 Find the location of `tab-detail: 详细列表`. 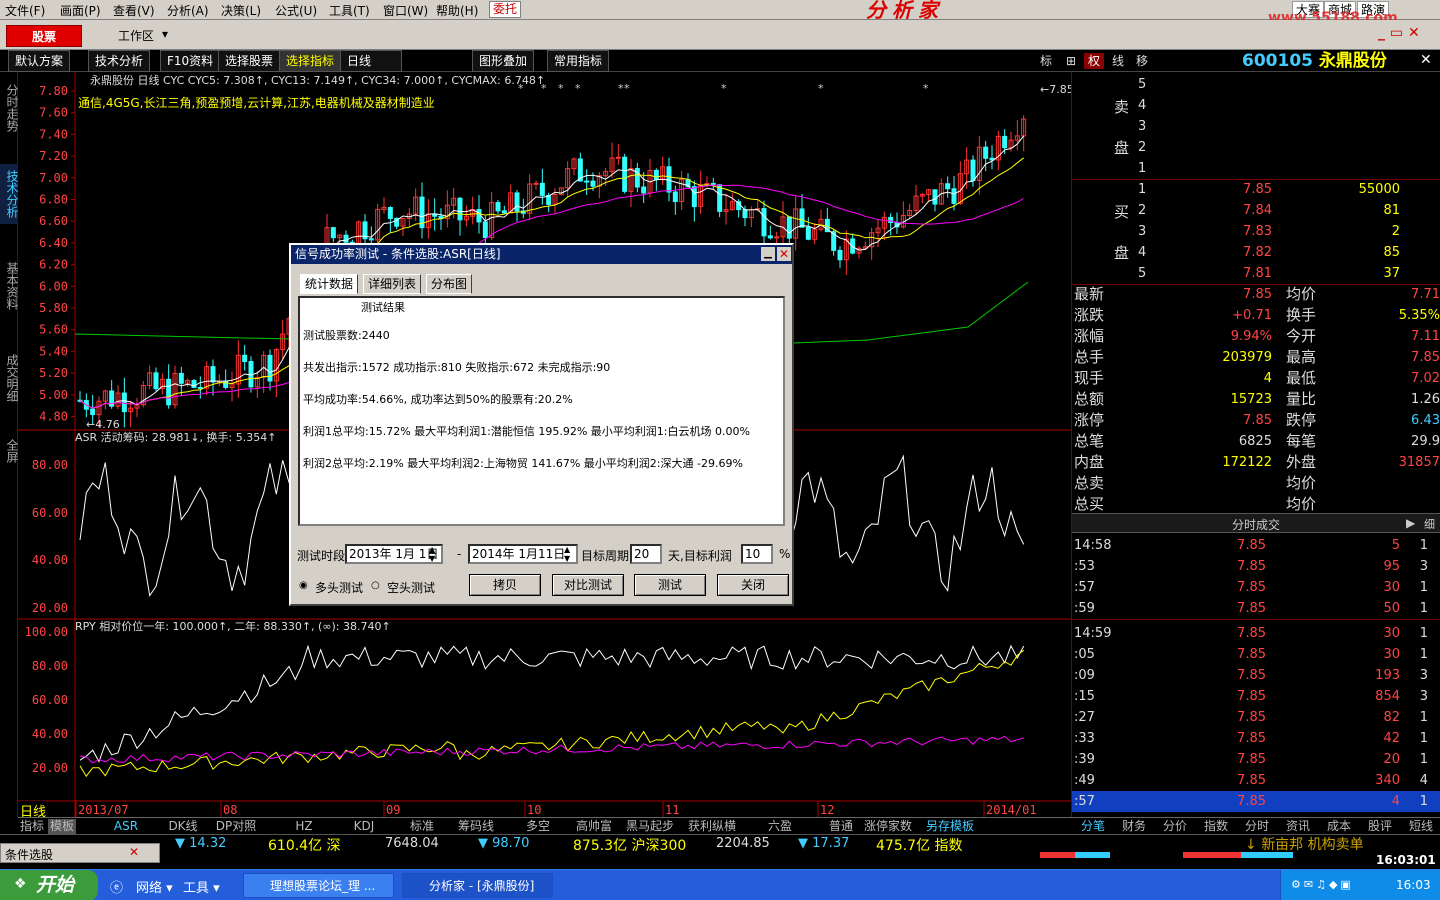

tab-detail: 详细列表 is located at coordinates (392, 284).